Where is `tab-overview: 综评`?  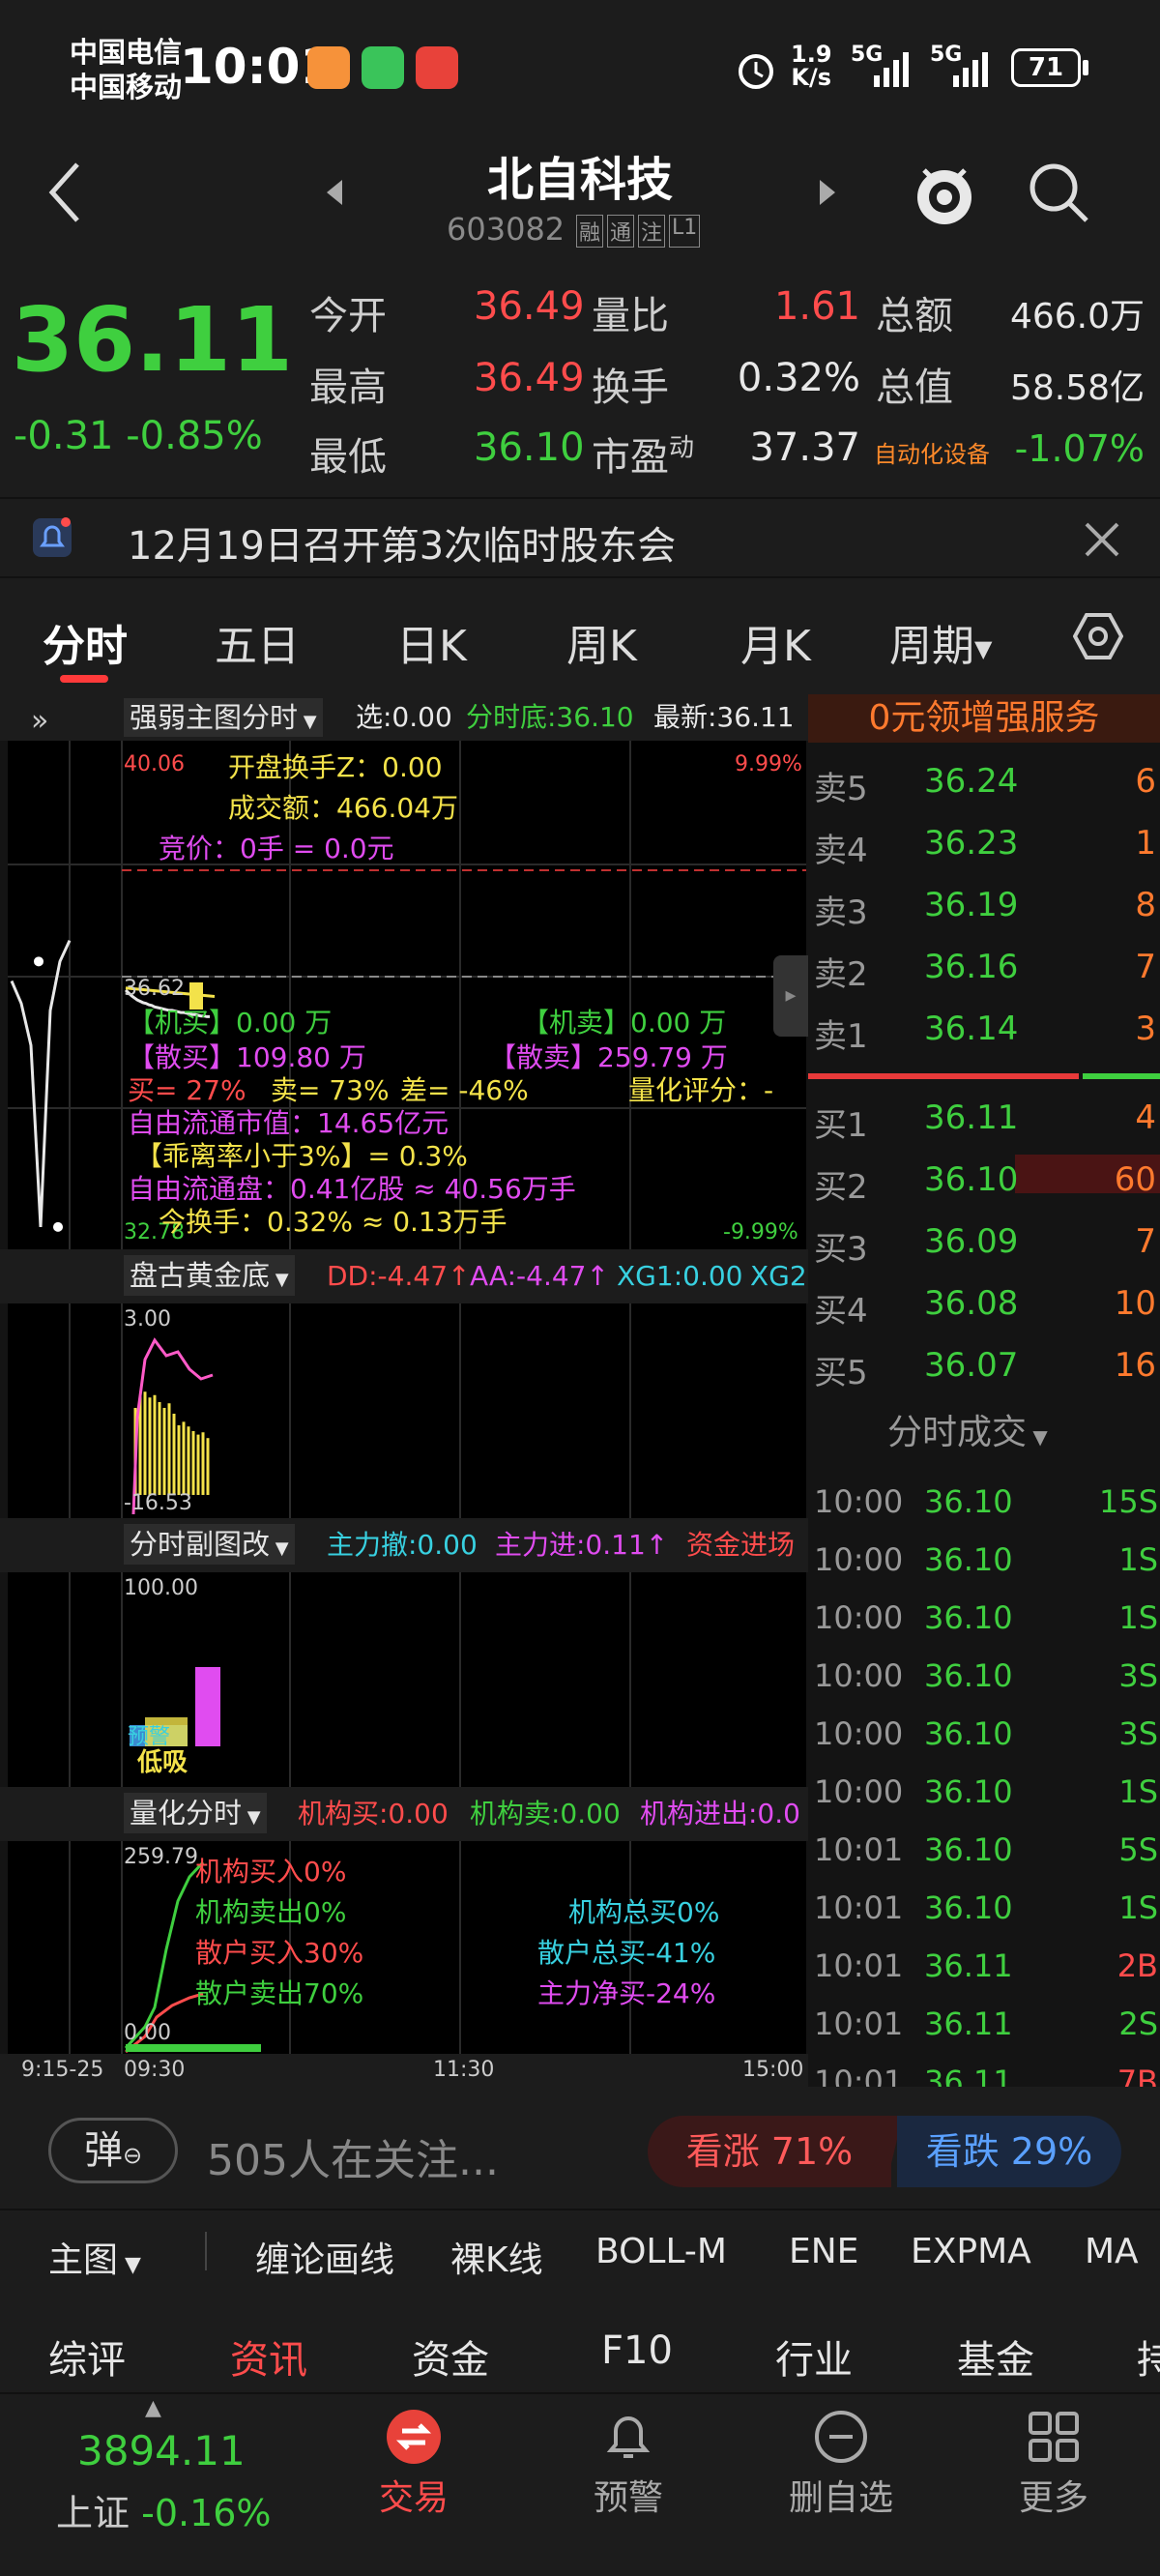
tab-overview: 综评 is located at coordinates (87, 2356).